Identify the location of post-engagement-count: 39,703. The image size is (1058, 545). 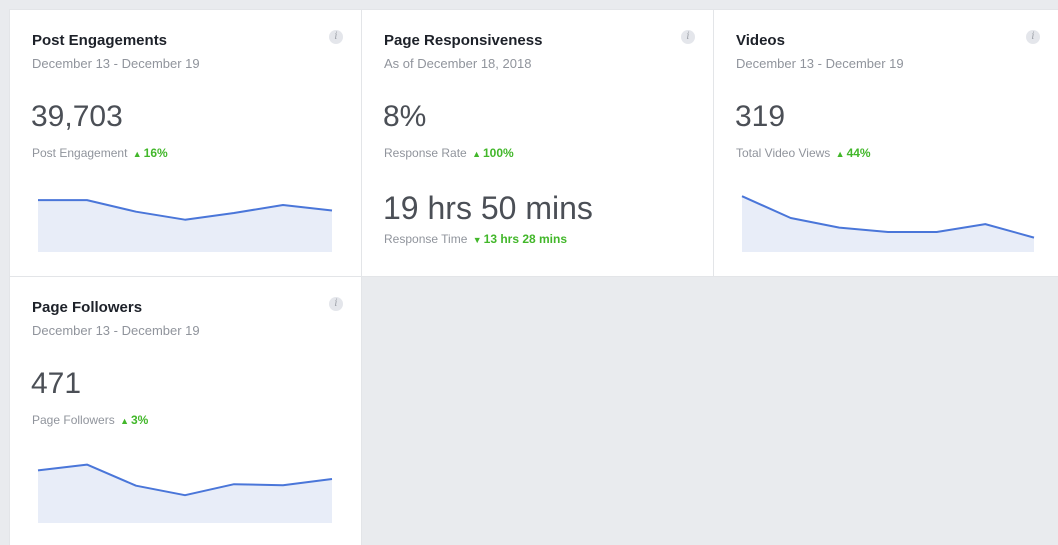
(77, 116).